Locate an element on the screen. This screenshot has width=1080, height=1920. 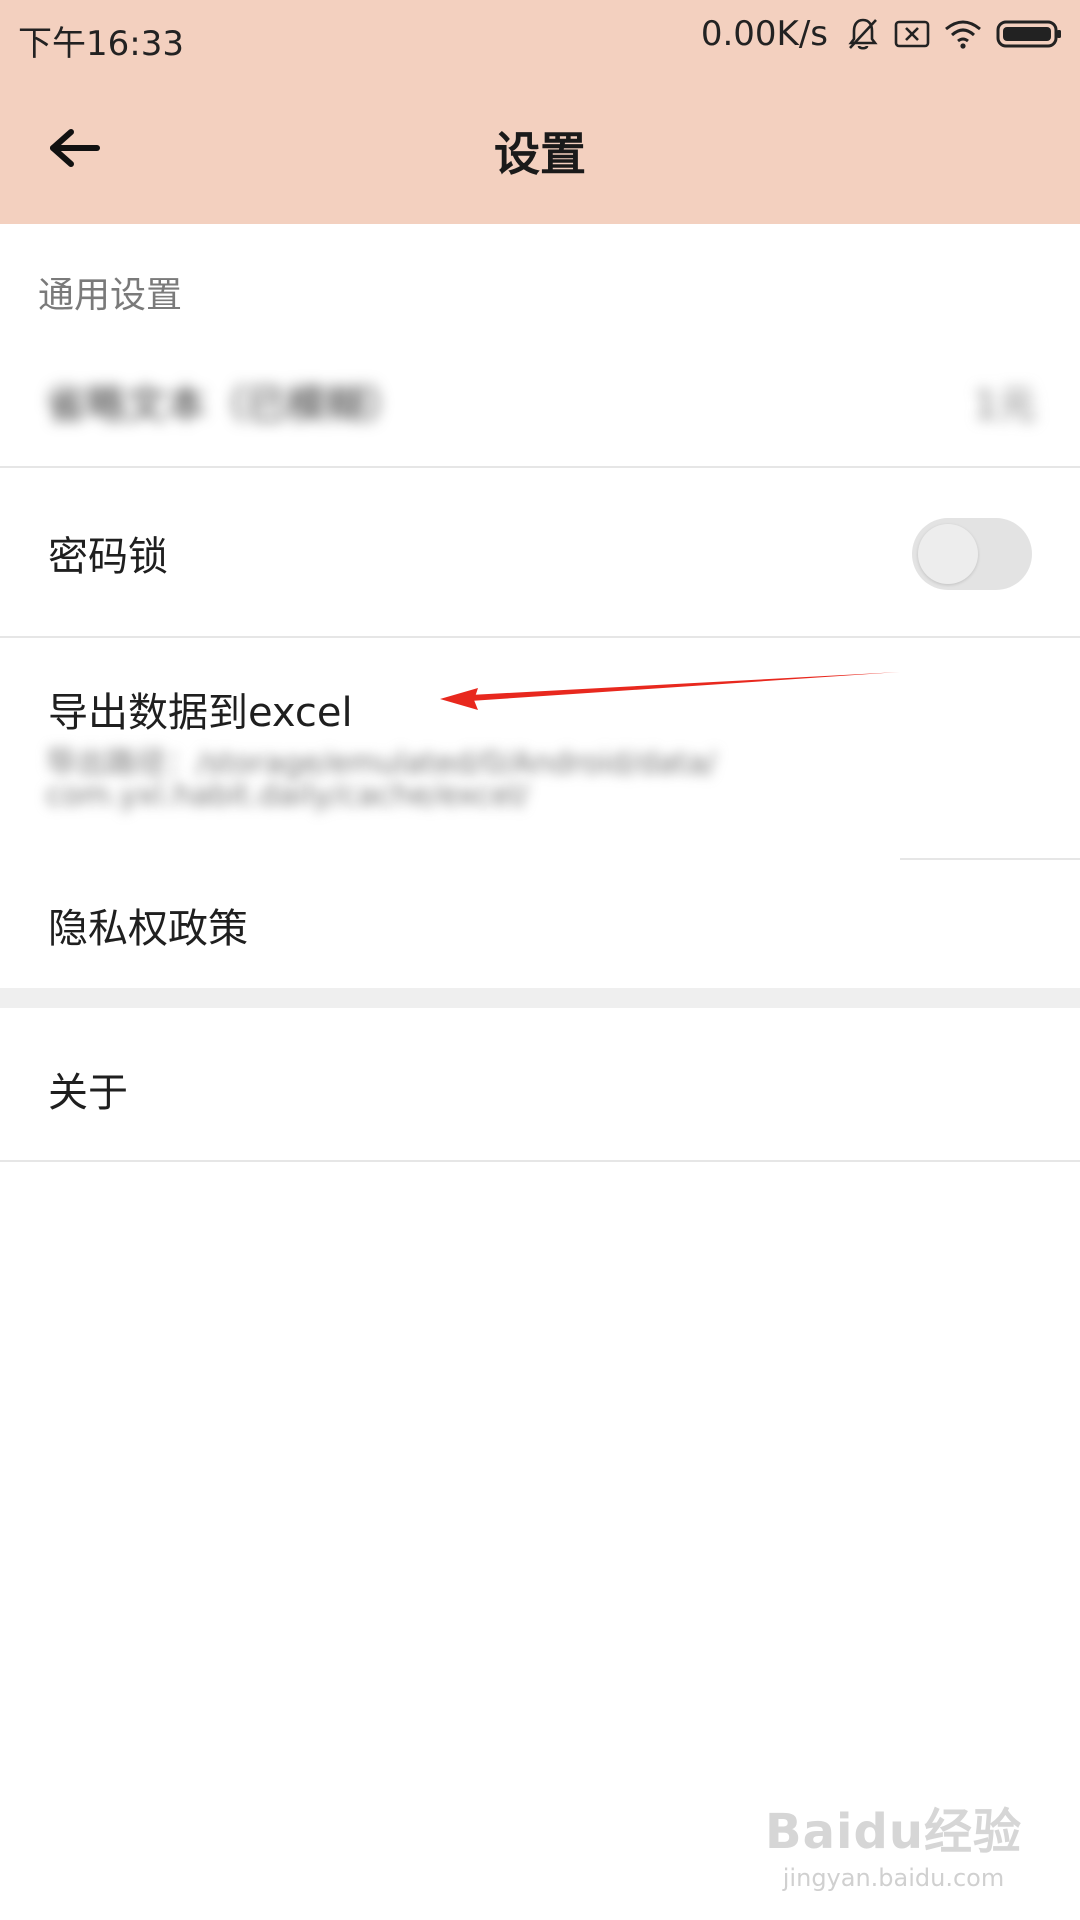
settings-row-privacy: 隐私权政策 is located at coordinates (540, 924).